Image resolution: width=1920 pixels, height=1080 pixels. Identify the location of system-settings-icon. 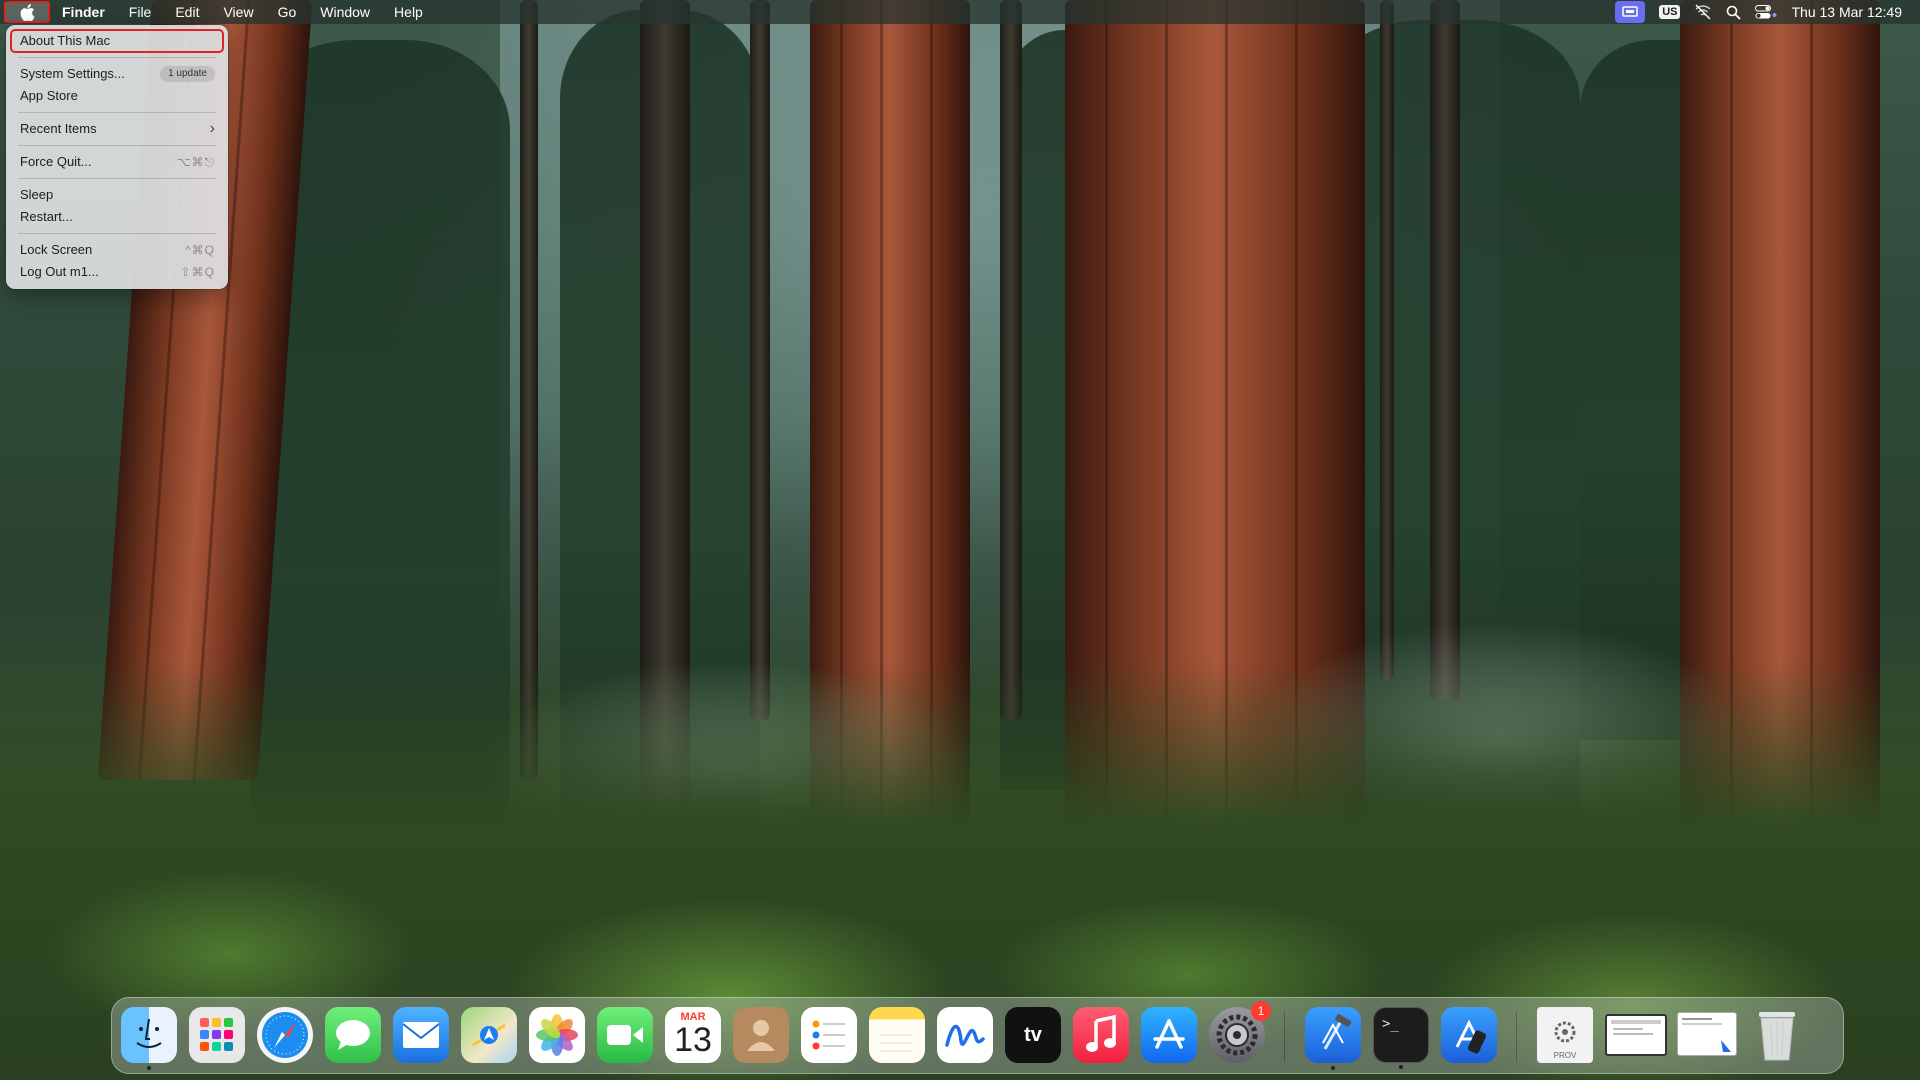
(1237, 1035).